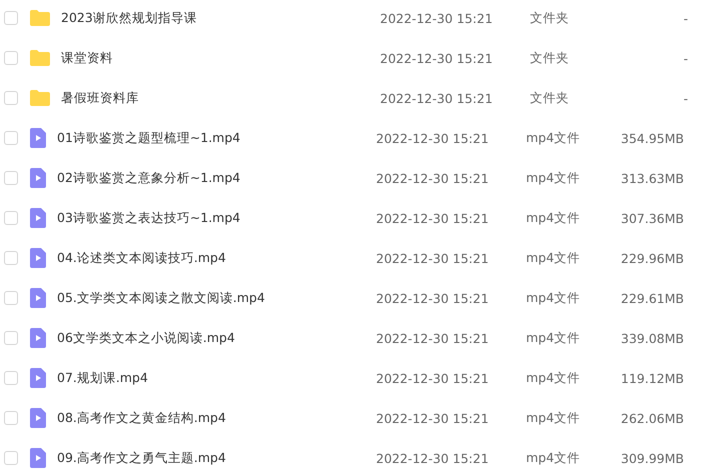 Image resolution: width=711 pixels, height=475 pixels. Describe the element at coordinates (652, 218) in the screenshot. I see `file-size: 307.36MB` at that location.